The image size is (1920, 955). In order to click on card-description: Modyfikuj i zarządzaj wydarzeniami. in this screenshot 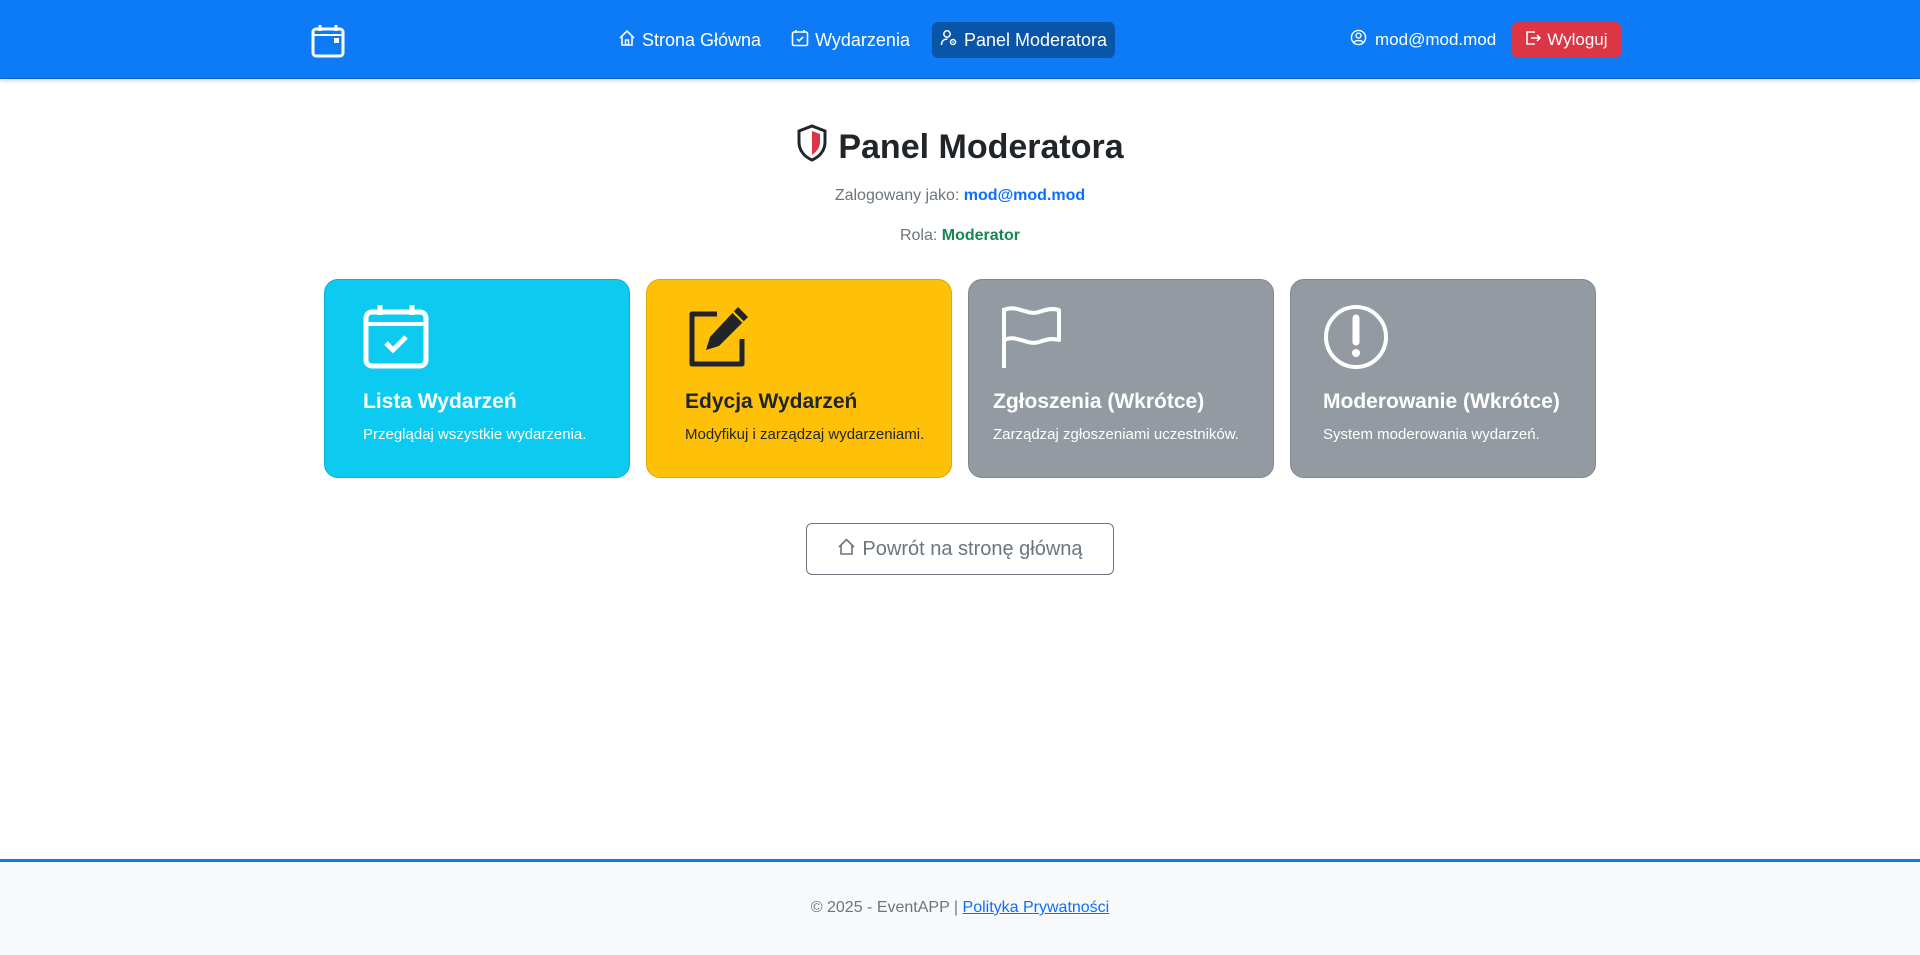, I will do `click(805, 434)`.